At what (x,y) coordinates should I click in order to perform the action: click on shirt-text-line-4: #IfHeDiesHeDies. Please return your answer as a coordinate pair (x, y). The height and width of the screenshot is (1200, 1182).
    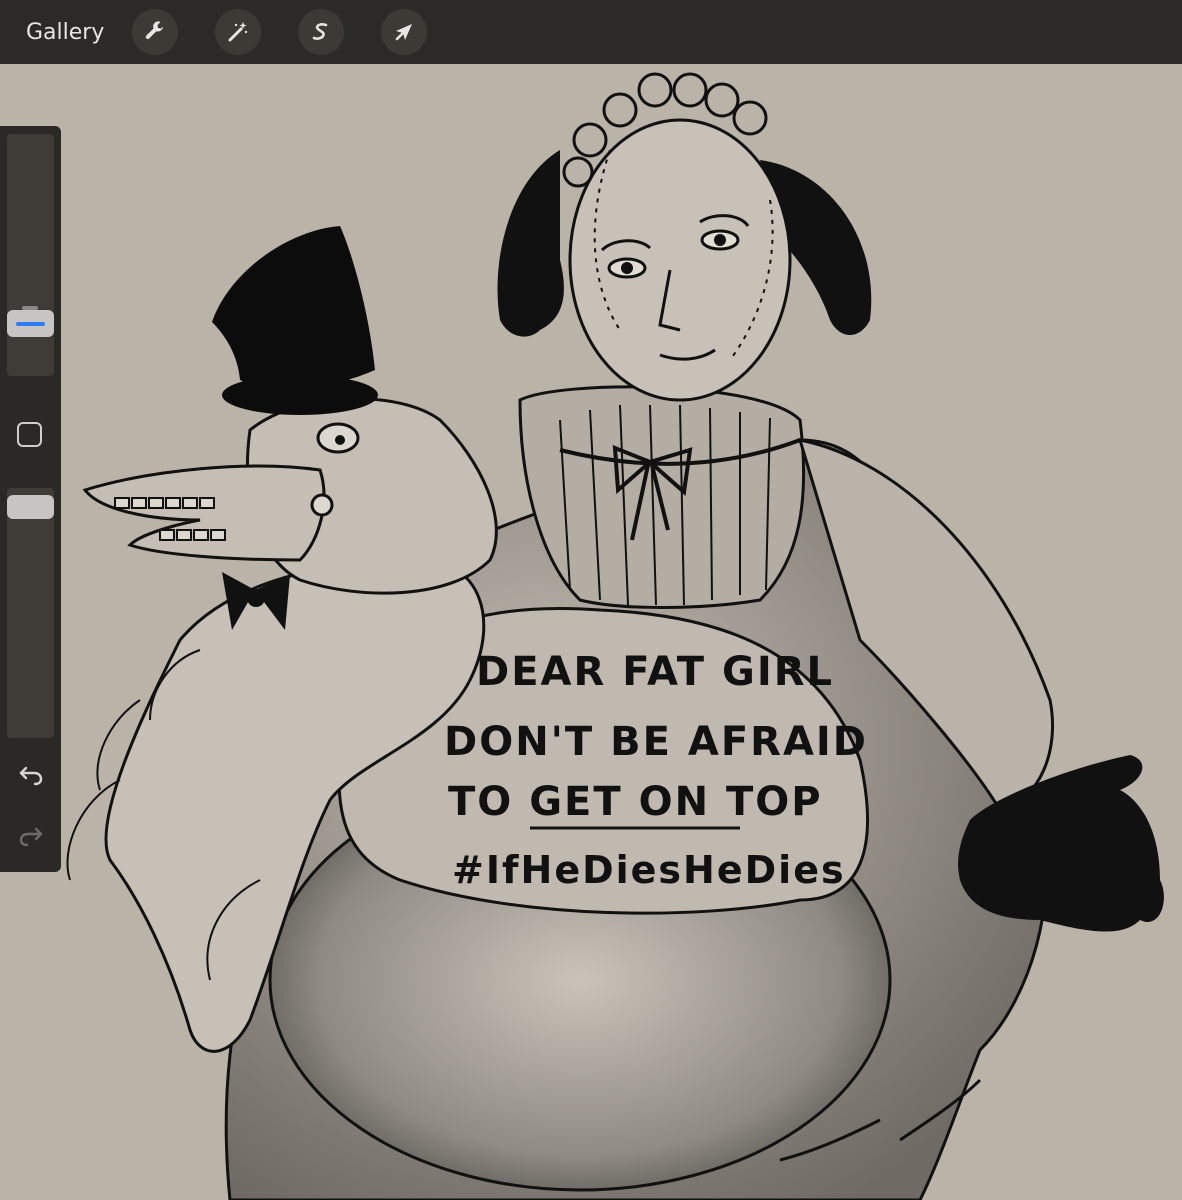
    Looking at the image, I should click on (649, 870).